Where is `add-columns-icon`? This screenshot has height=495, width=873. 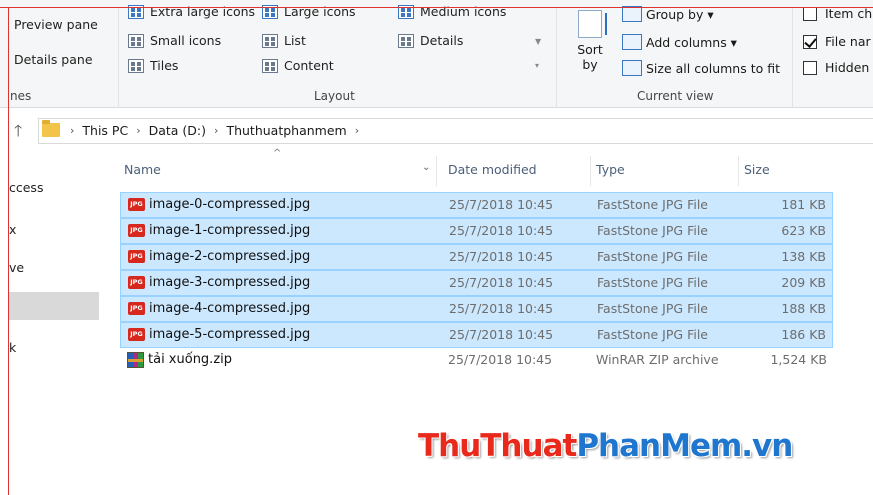 add-columns-icon is located at coordinates (632, 42).